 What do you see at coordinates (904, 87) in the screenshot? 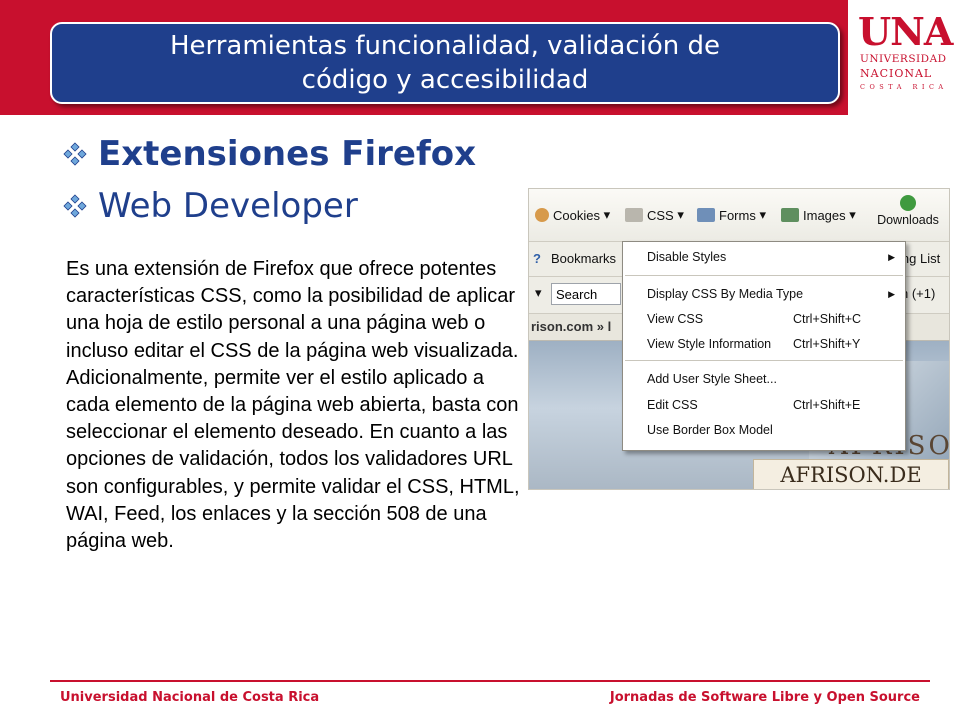
I see `logo-line3: COSTA RICA` at bounding box center [904, 87].